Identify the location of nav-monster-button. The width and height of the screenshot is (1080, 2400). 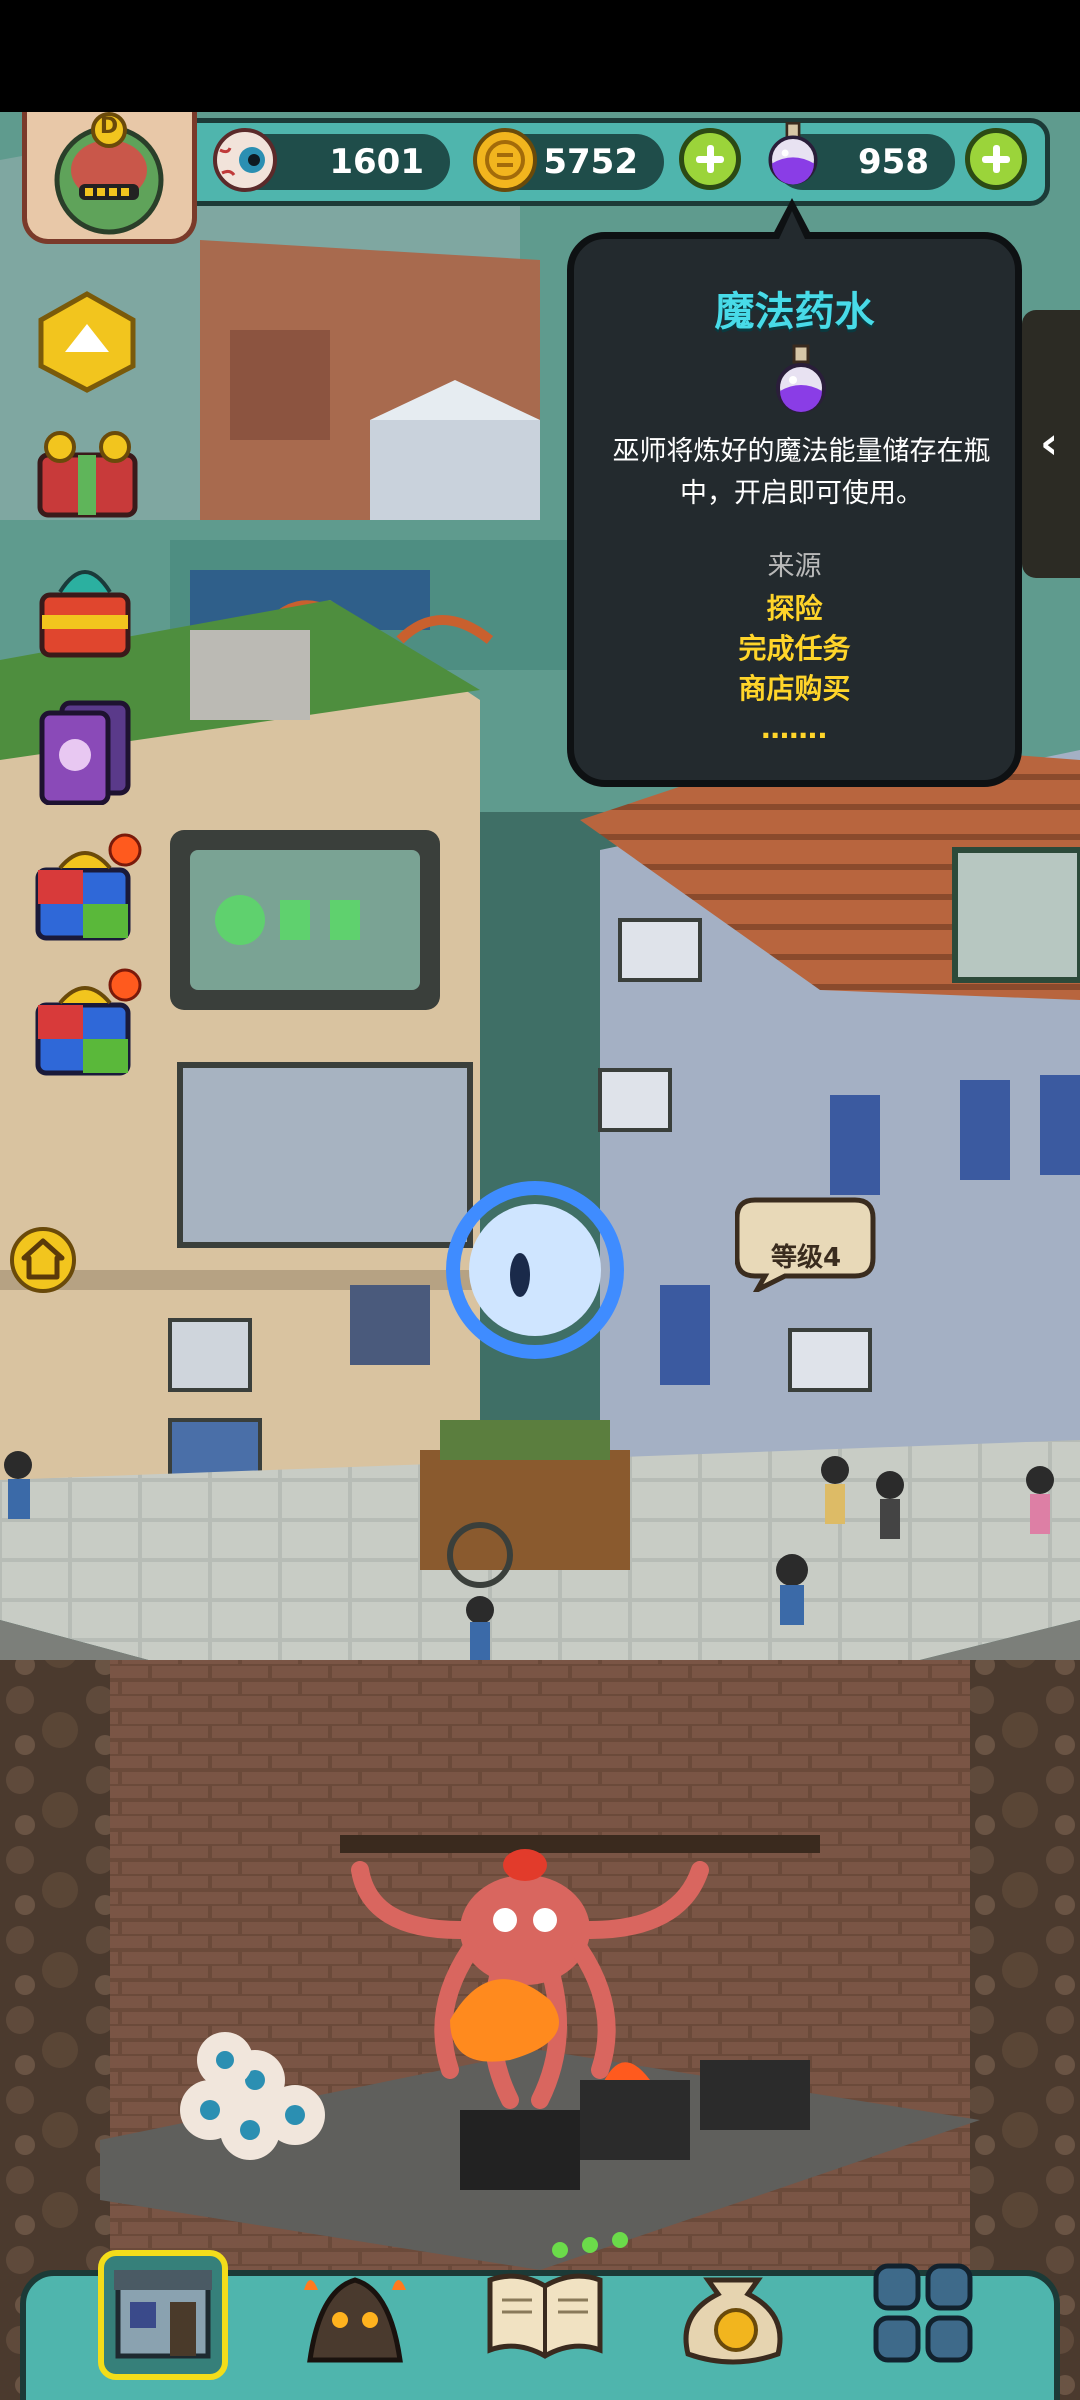
(355, 2315).